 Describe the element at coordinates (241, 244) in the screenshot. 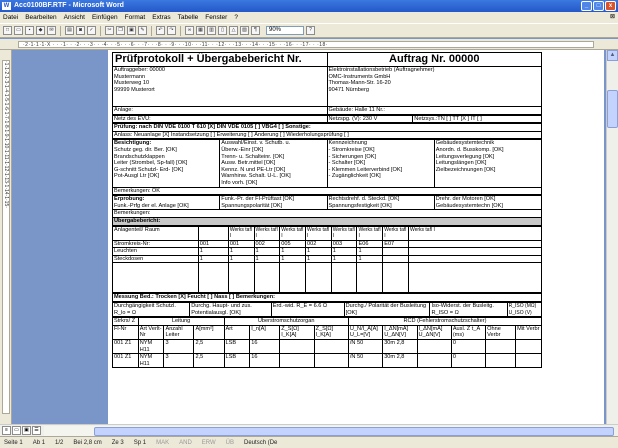

I see `stromkreis-cell: 001` at that location.